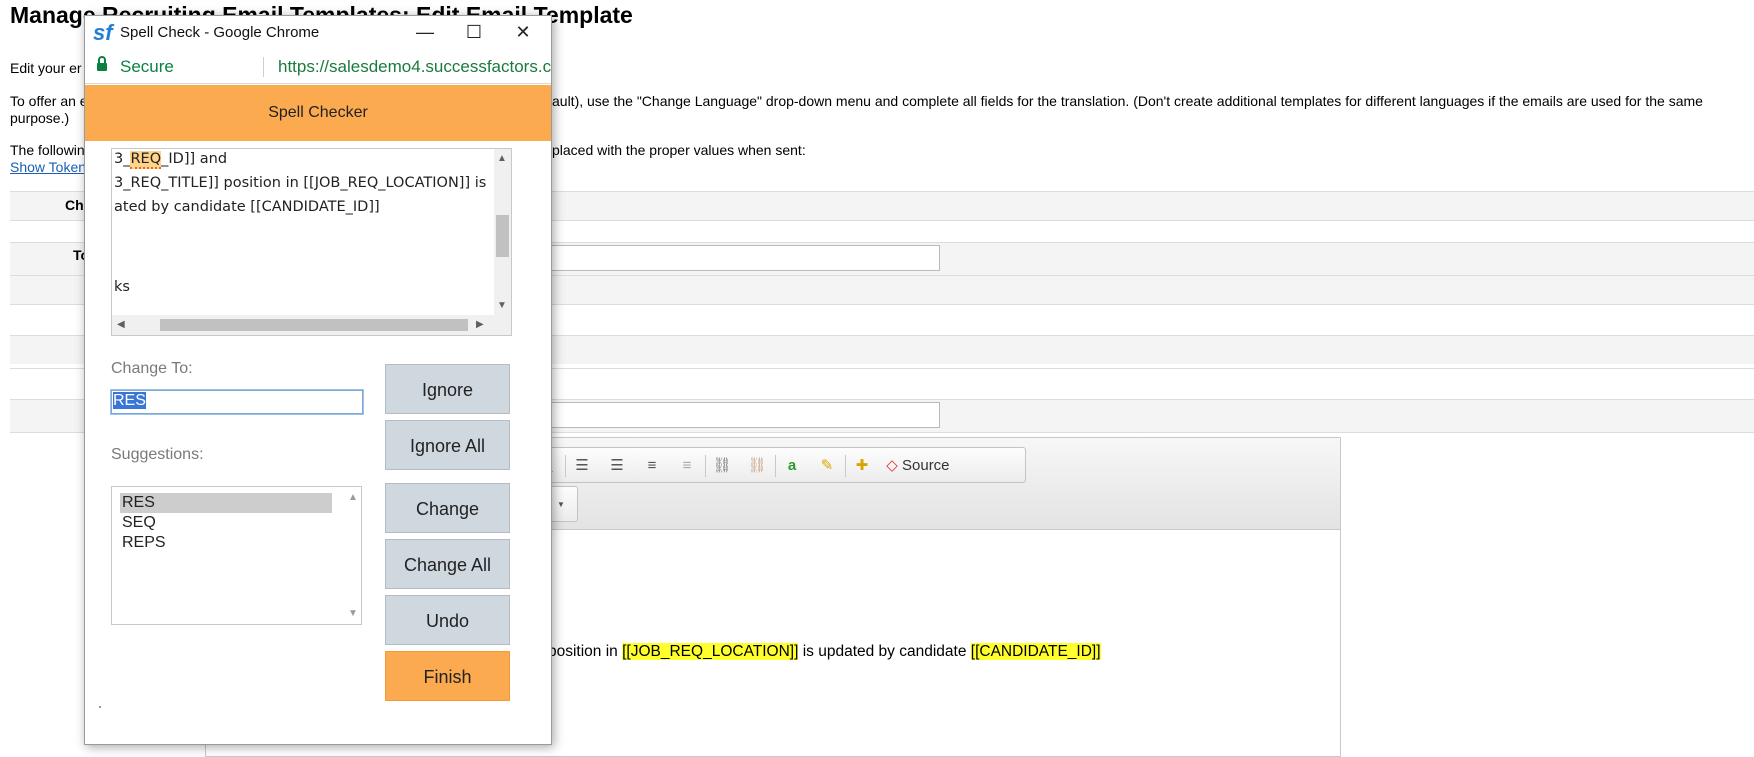  Describe the element at coordinates (46, 68) in the screenshot. I see `intro-text: Edit your er` at that location.